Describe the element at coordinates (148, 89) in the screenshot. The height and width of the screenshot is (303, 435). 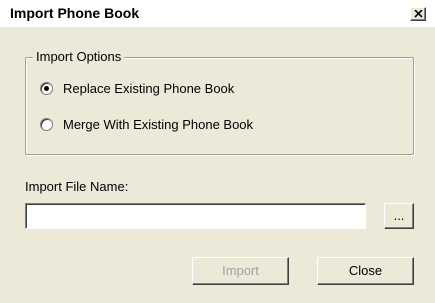
I see `replace-option-label: Replace Existing Phone Book` at that location.